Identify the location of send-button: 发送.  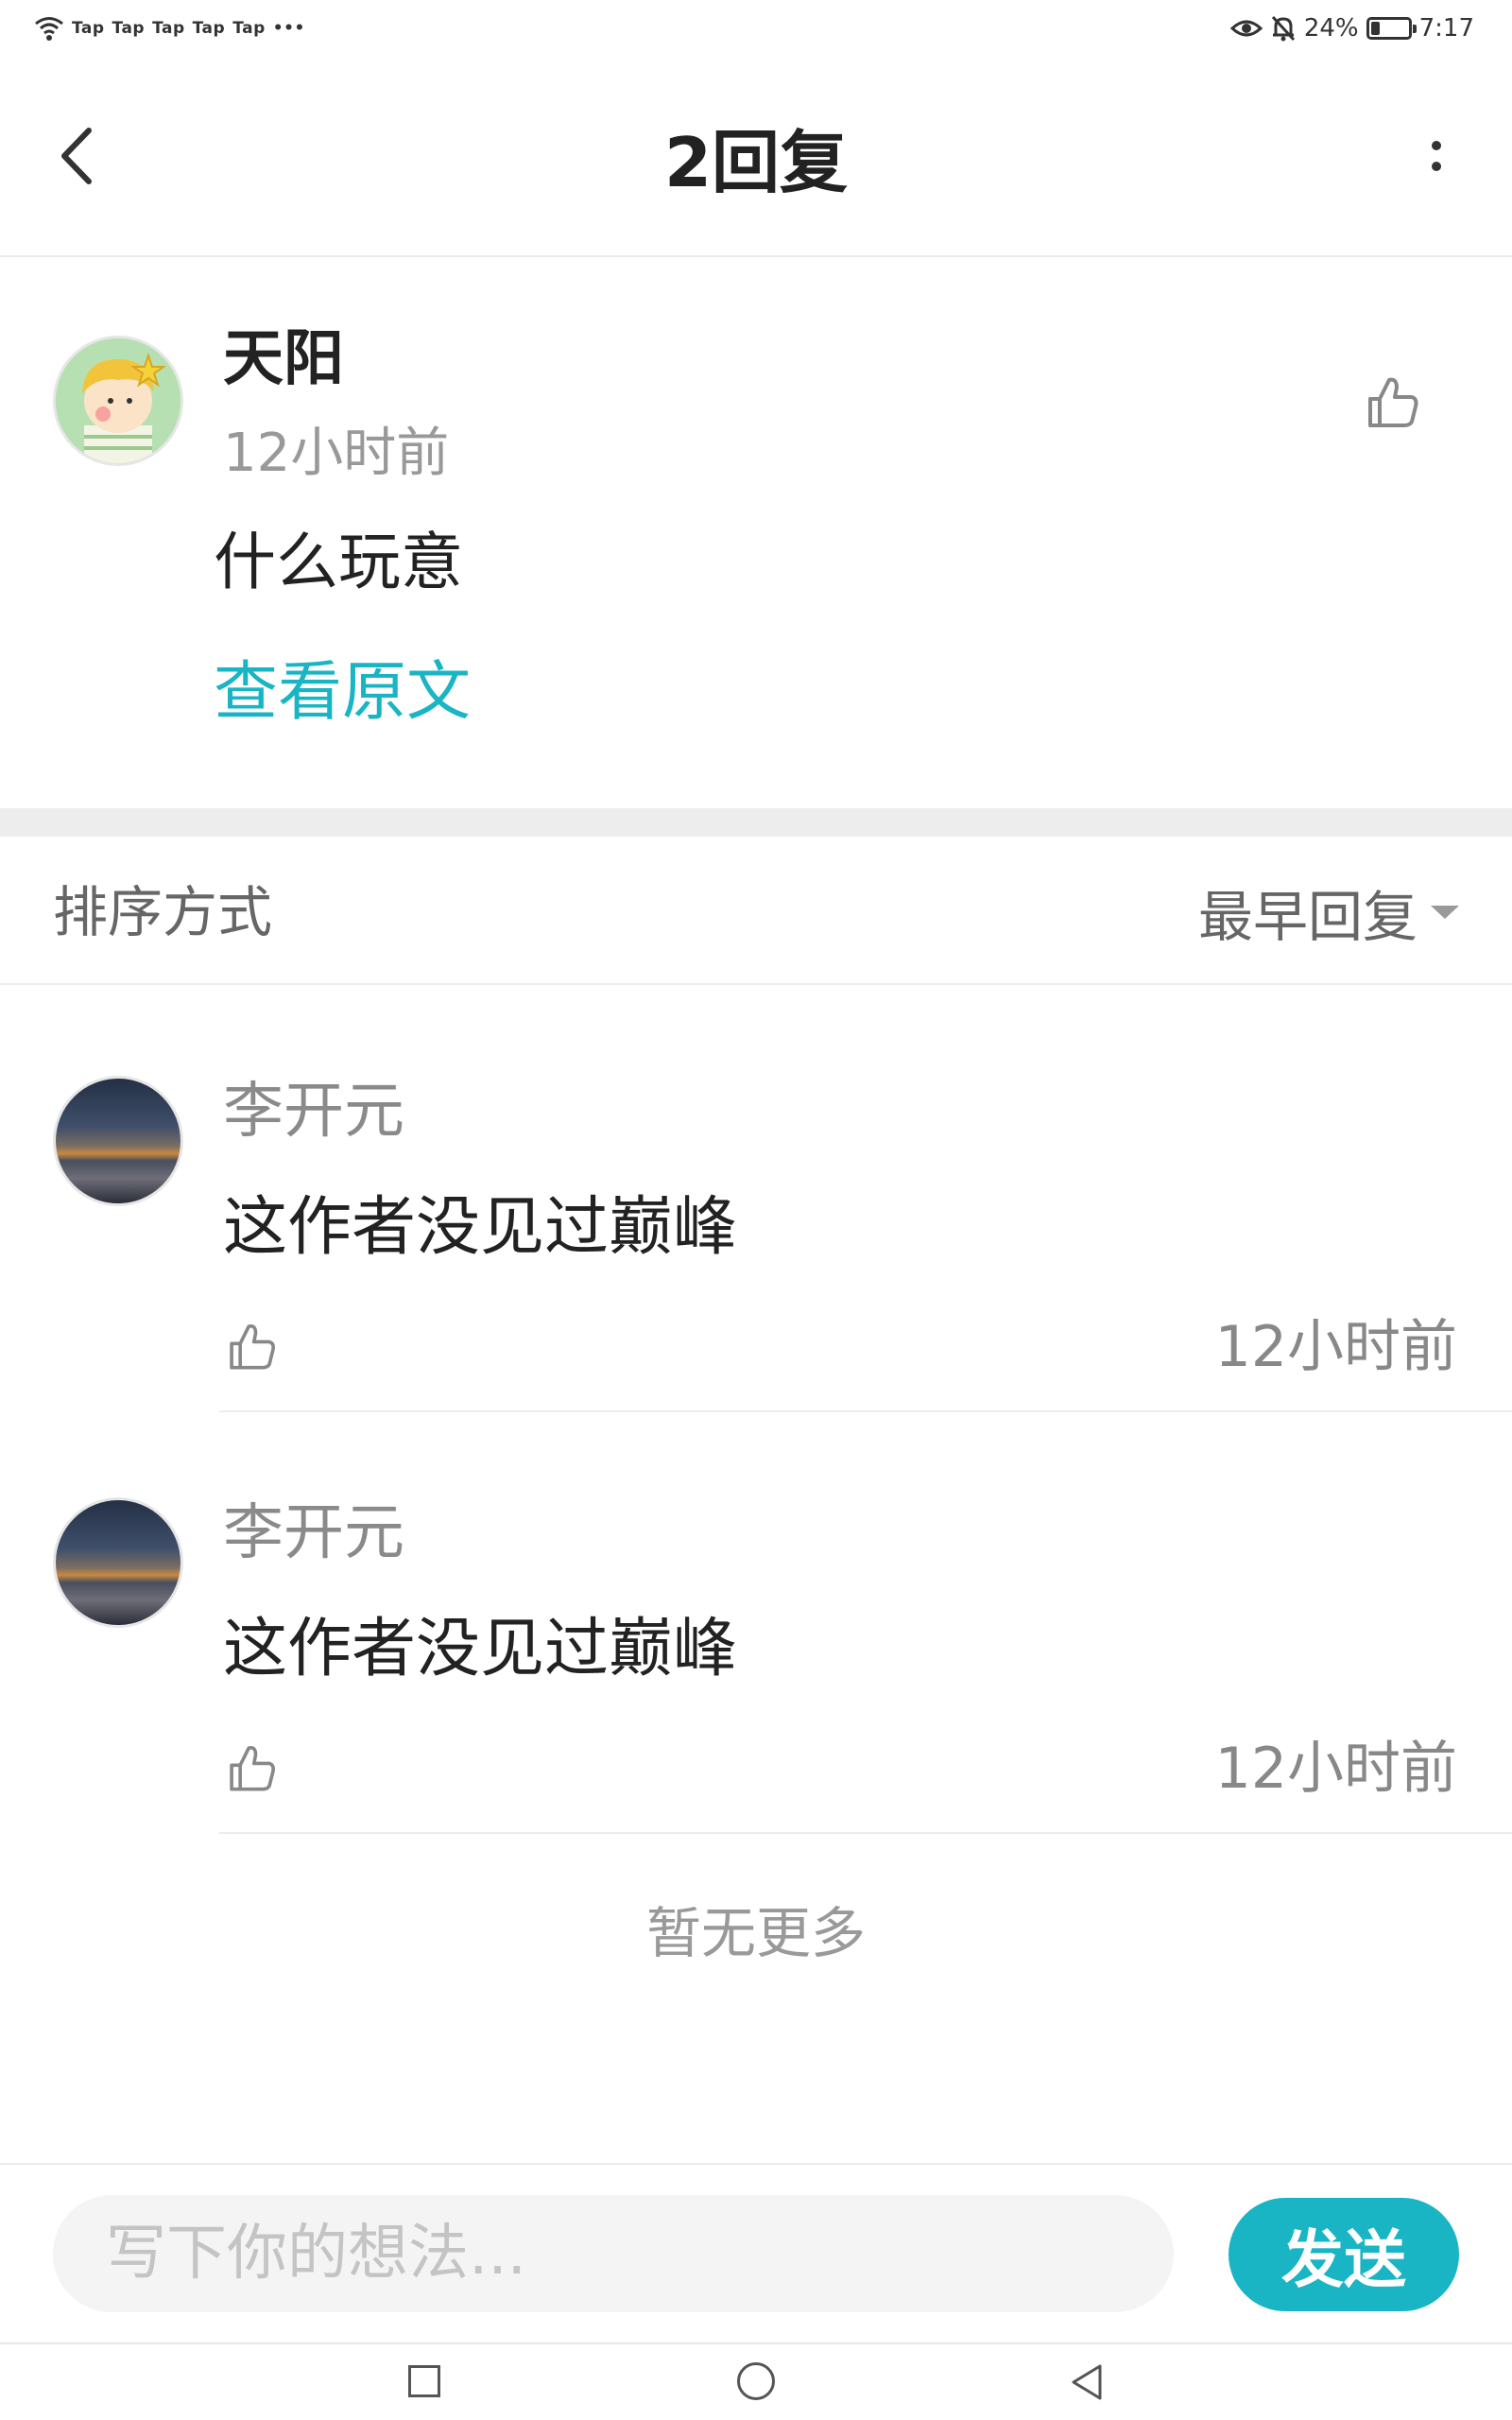
(1343, 2254).